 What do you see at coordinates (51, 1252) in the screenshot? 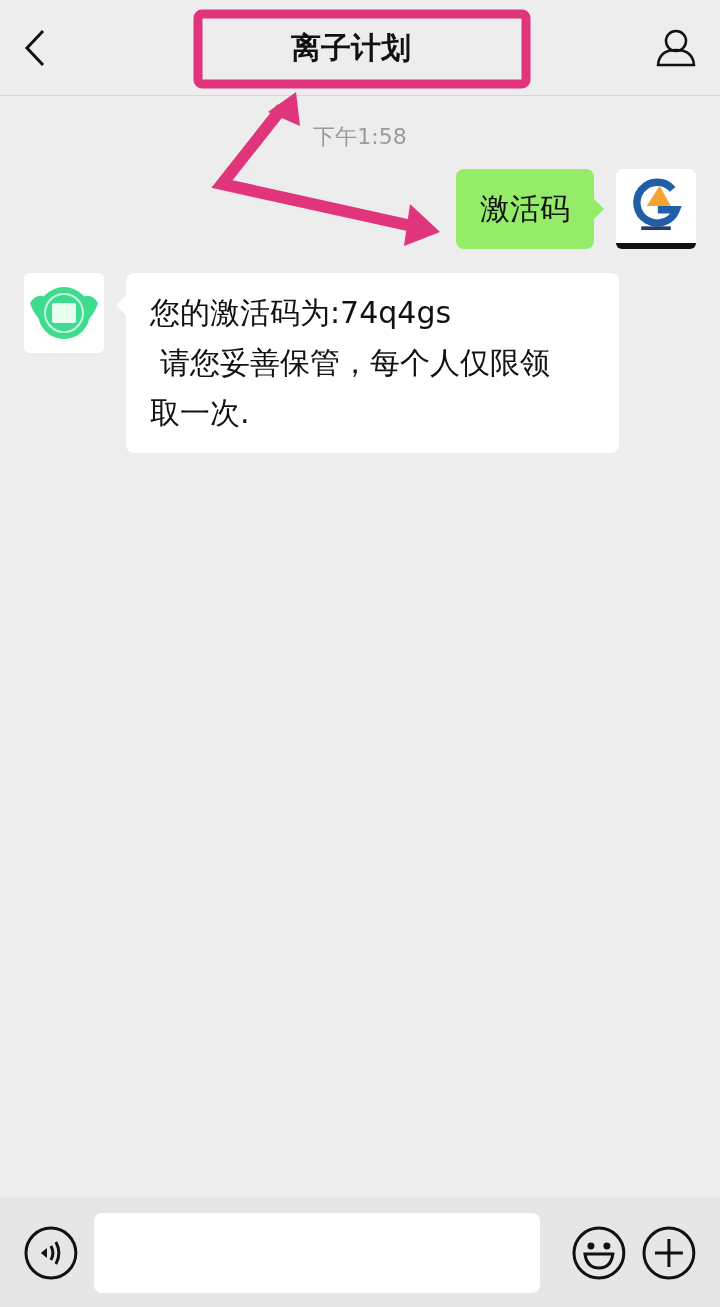
I see `voice-icon` at bounding box center [51, 1252].